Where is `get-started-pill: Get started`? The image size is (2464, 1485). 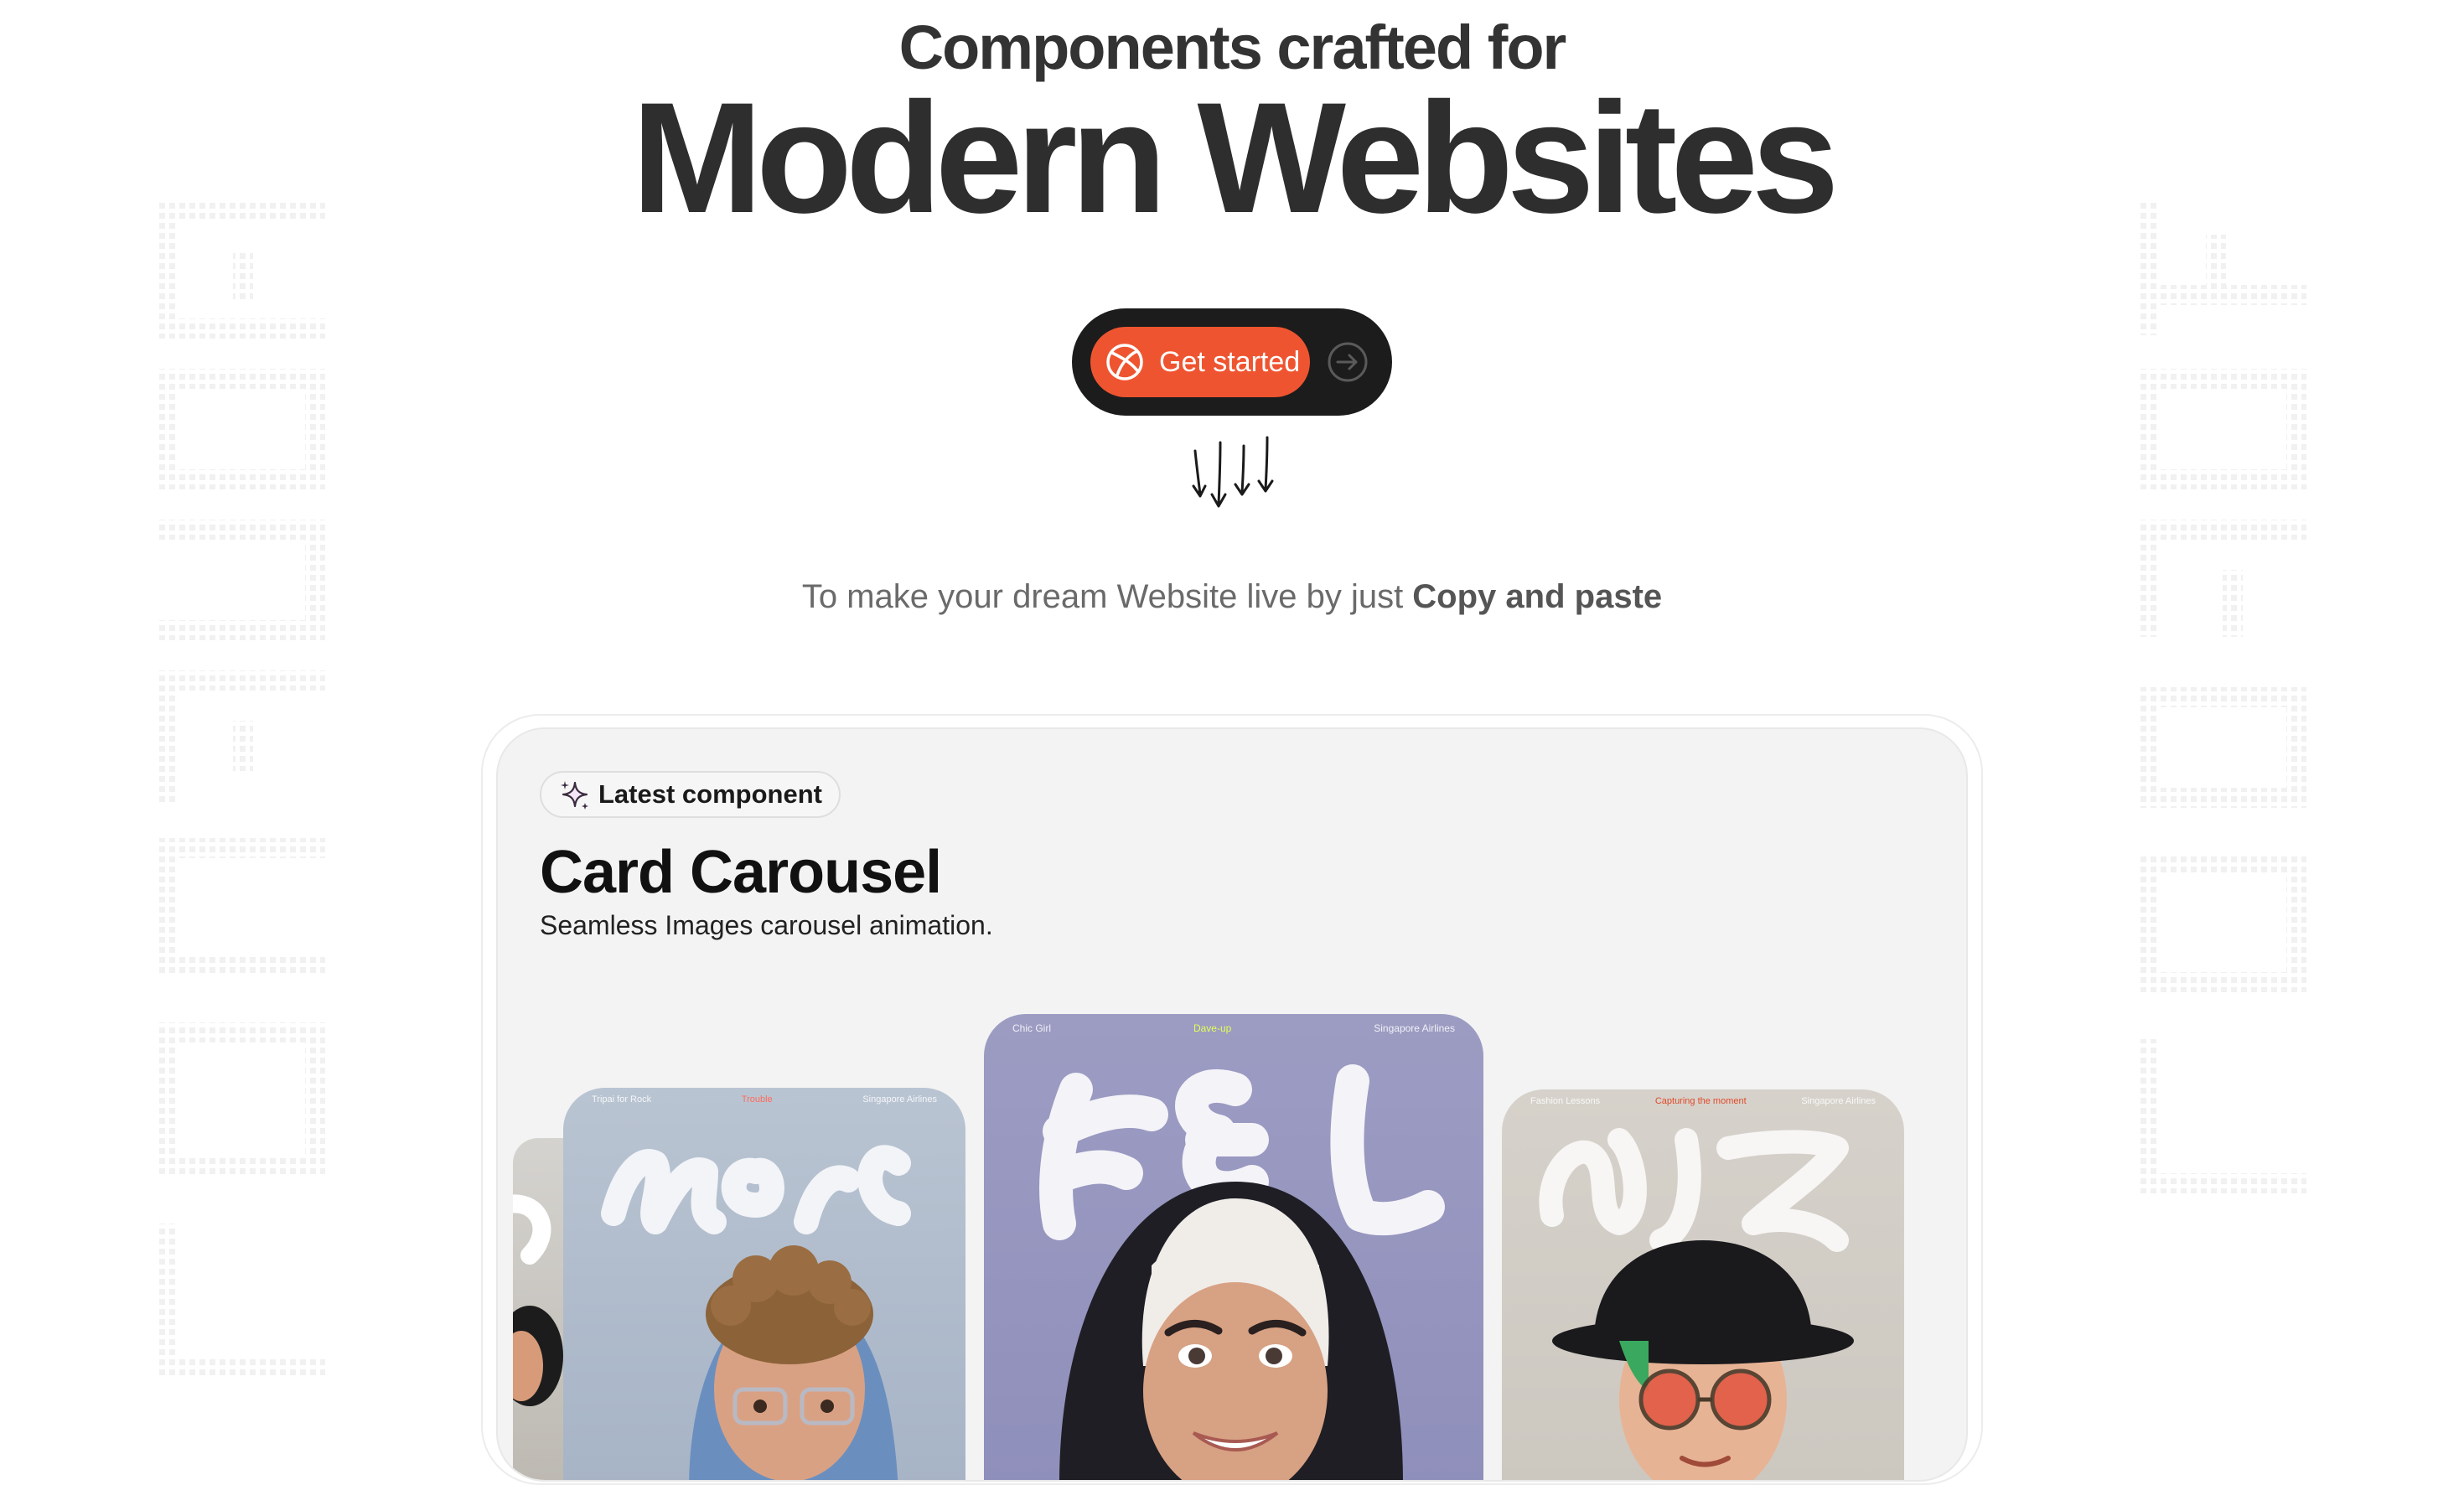 get-started-pill: Get started is located at coordinates (1232, 362).